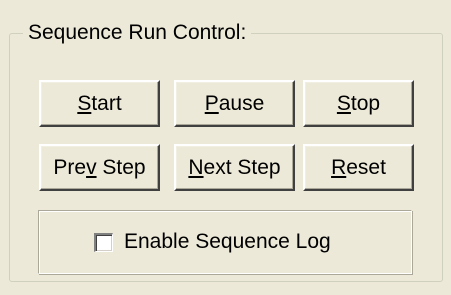 This screenshot has height=295, width=451. Describe the element at coordinates (103, 242) in the screenshot. I see `enable-sequence-log-checkbox` at that location.